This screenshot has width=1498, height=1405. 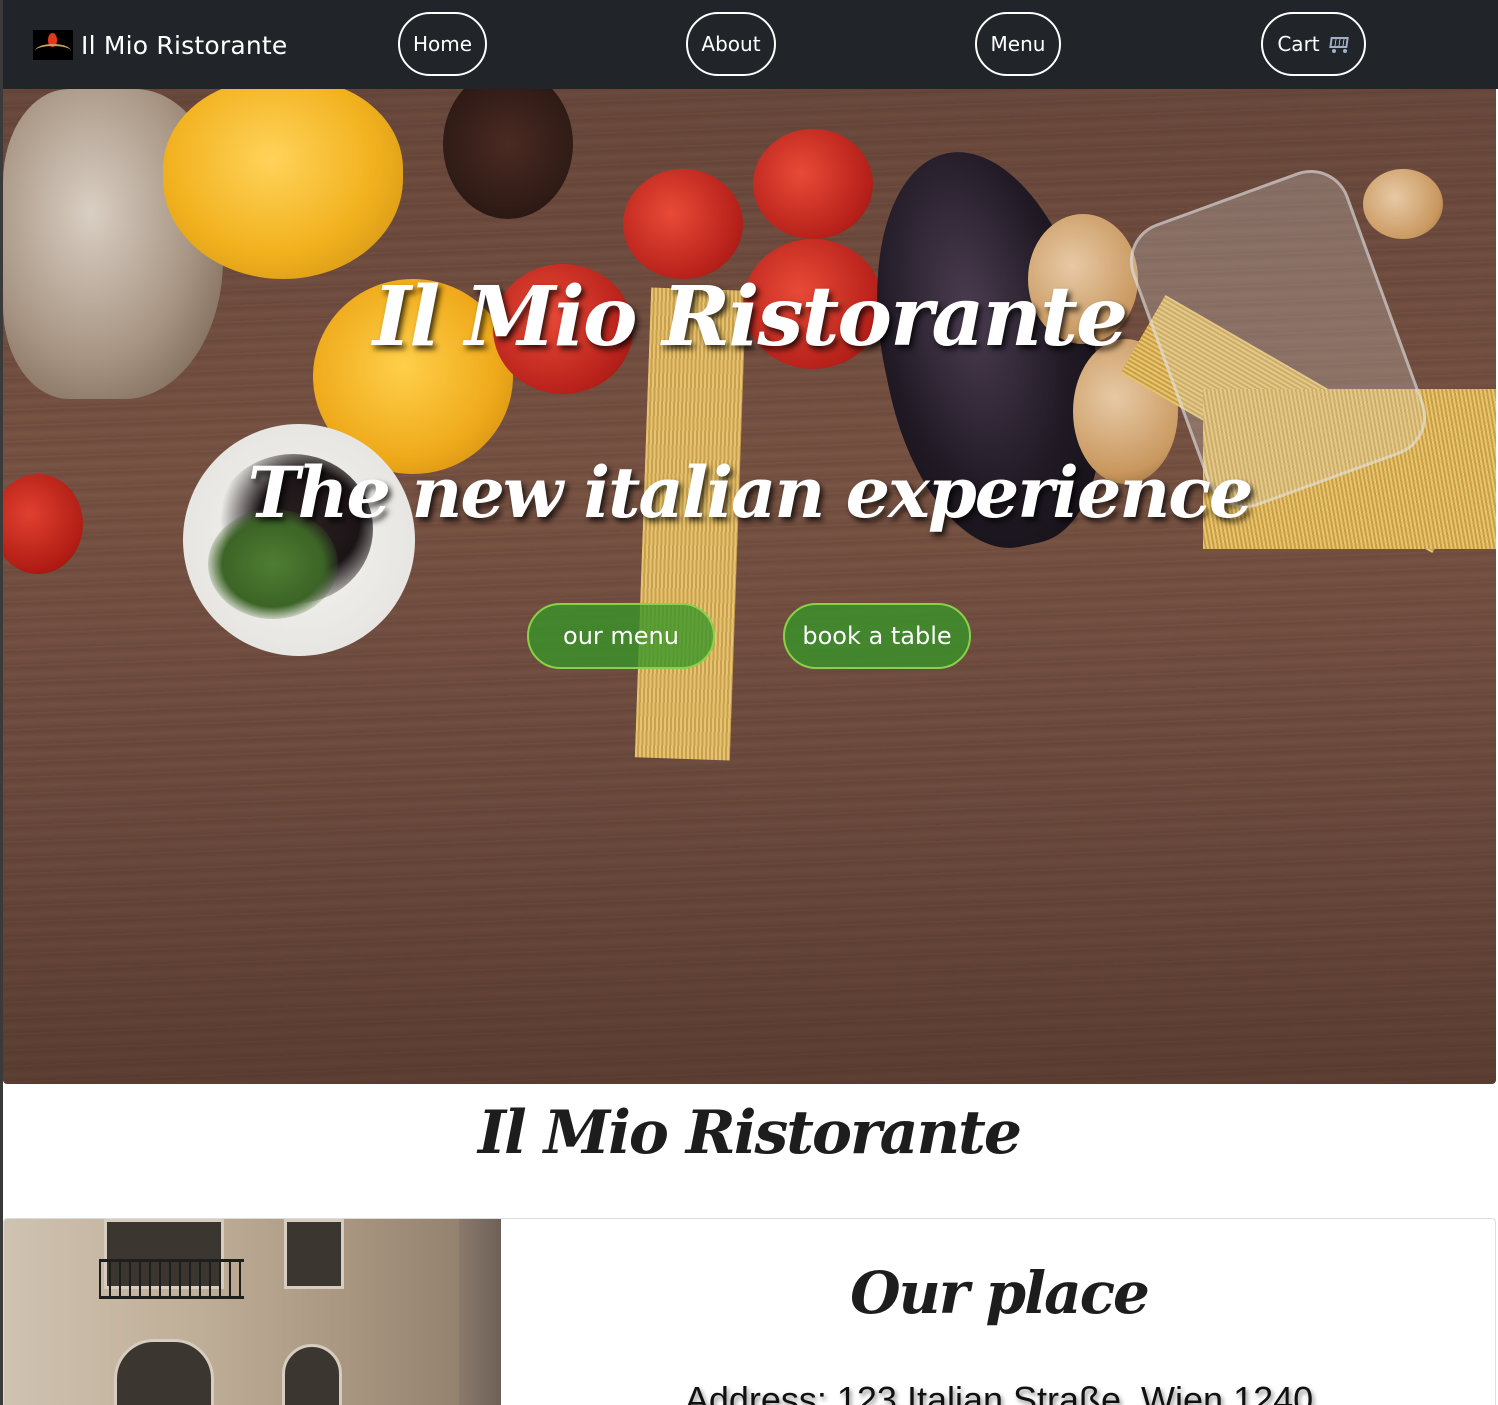 I want to click on cart-basket-shape, so click(x=1338, y=42).